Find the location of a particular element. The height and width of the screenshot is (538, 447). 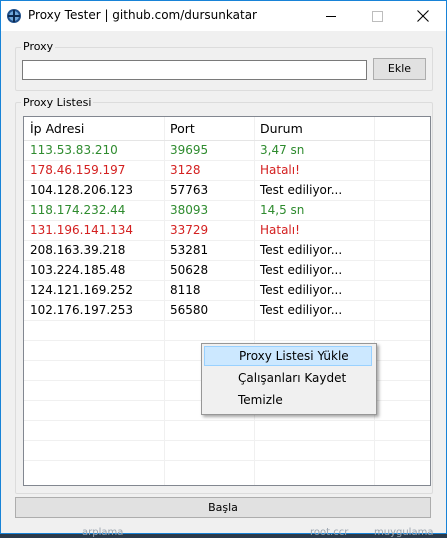

cell-ip: 118.174.232.44 is located at coordinates (78, 210).